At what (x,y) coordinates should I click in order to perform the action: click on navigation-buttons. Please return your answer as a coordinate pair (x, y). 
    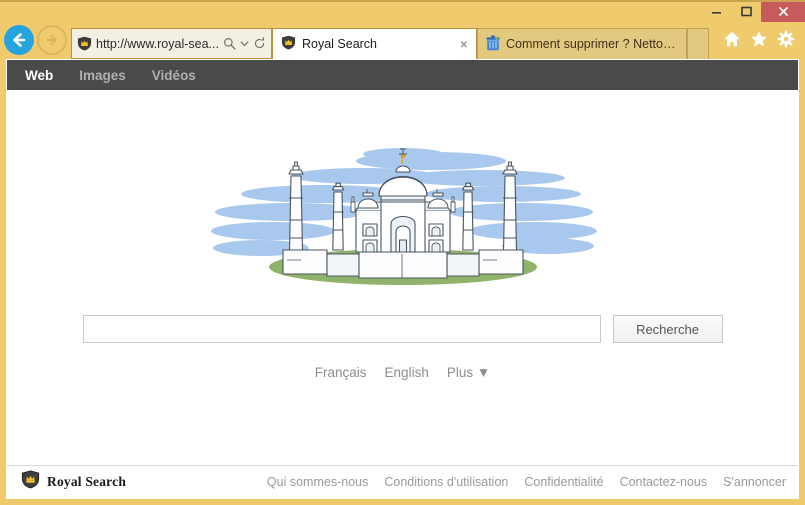
    Looking at the image, I should click on (35, 42).